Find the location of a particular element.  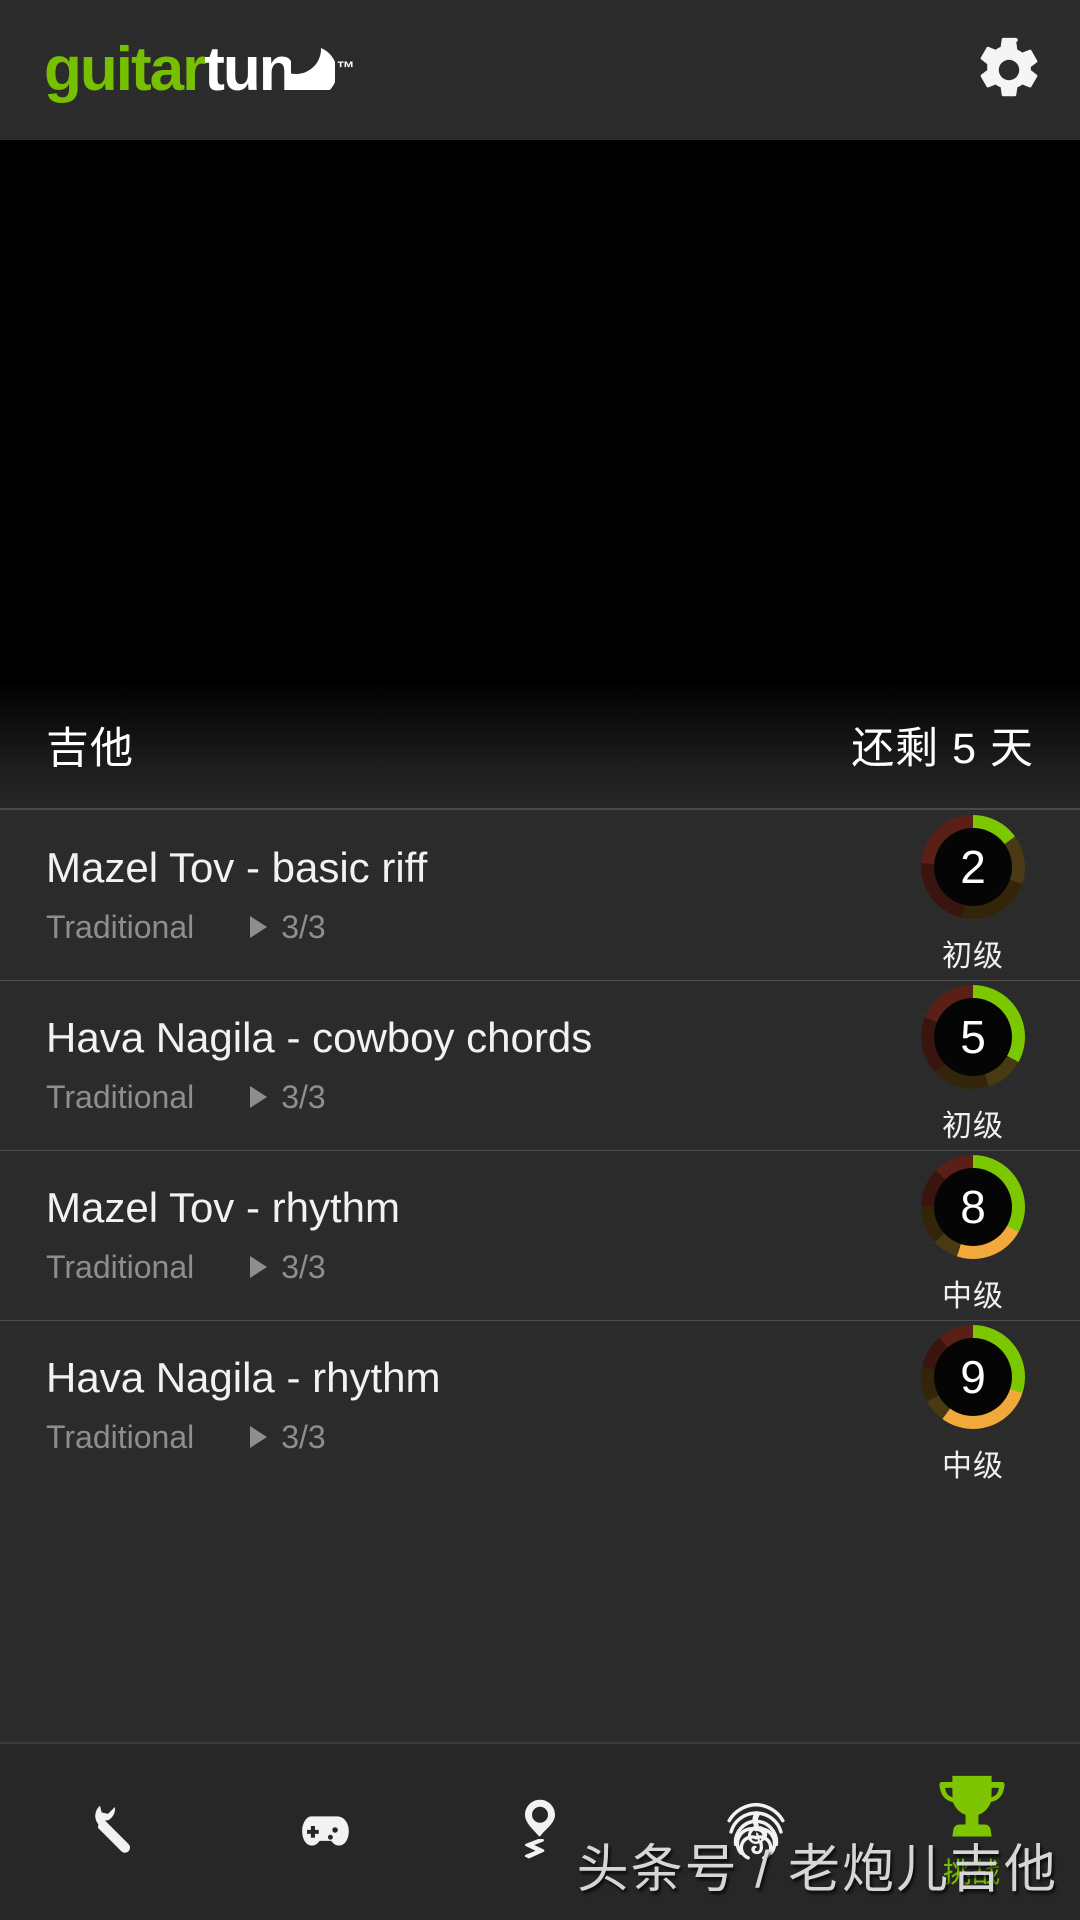

logo-text-tun: tun is located at coordinates (250, 69).